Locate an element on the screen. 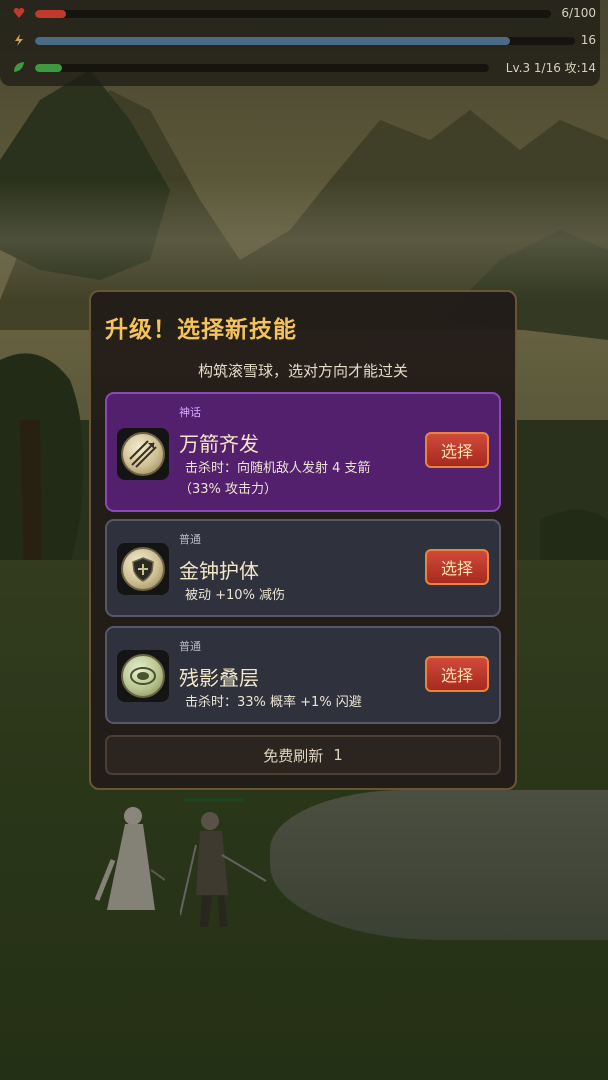  free-refresh-button: 免费刷新 1 is located at coordinates (303, 755).